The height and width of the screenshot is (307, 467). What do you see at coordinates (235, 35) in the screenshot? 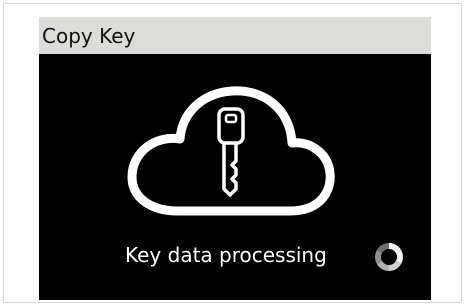
I see `title-bar: Copy Key` at bounding box center [235, 35].